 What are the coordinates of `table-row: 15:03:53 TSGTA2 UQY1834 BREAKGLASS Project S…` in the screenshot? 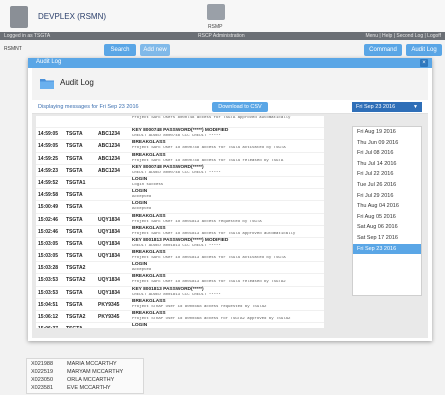 It's located at (180, 280).